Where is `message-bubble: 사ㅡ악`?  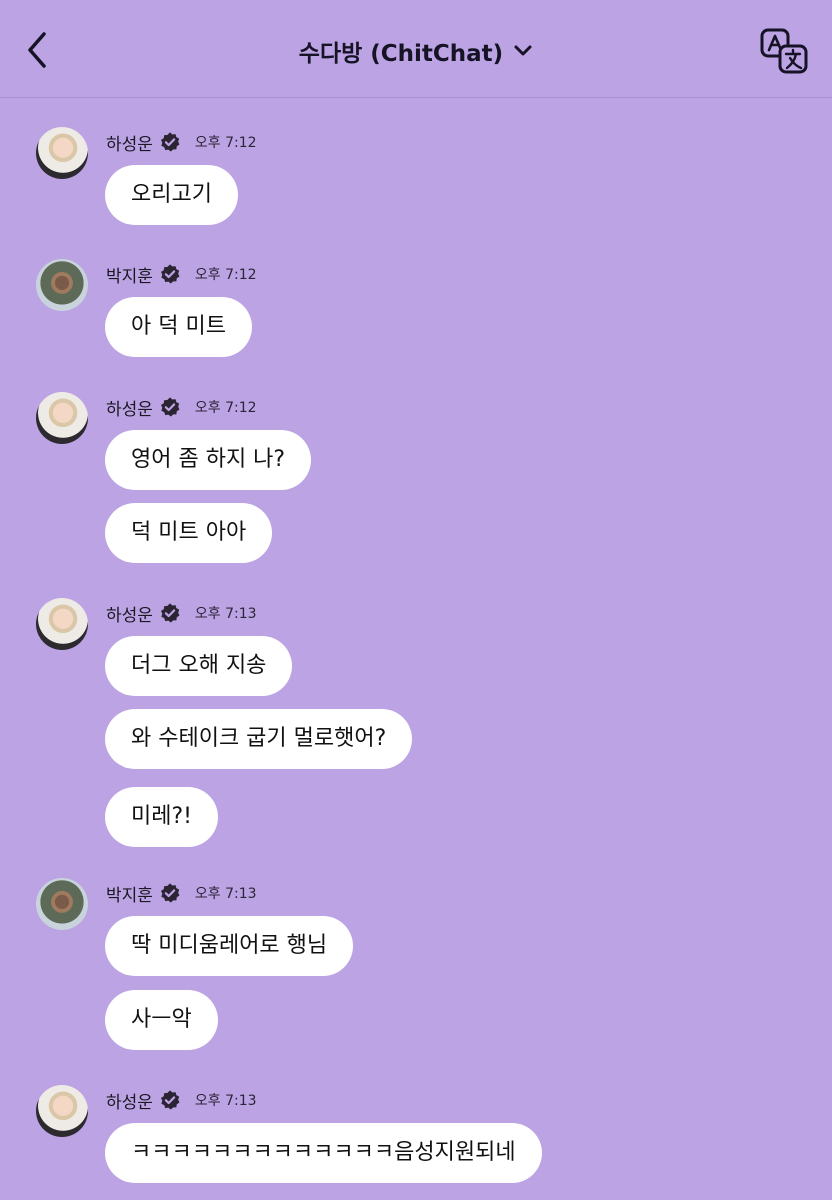 message-bubble: 사ㅡ악 is located at coordinates (161, 1020).